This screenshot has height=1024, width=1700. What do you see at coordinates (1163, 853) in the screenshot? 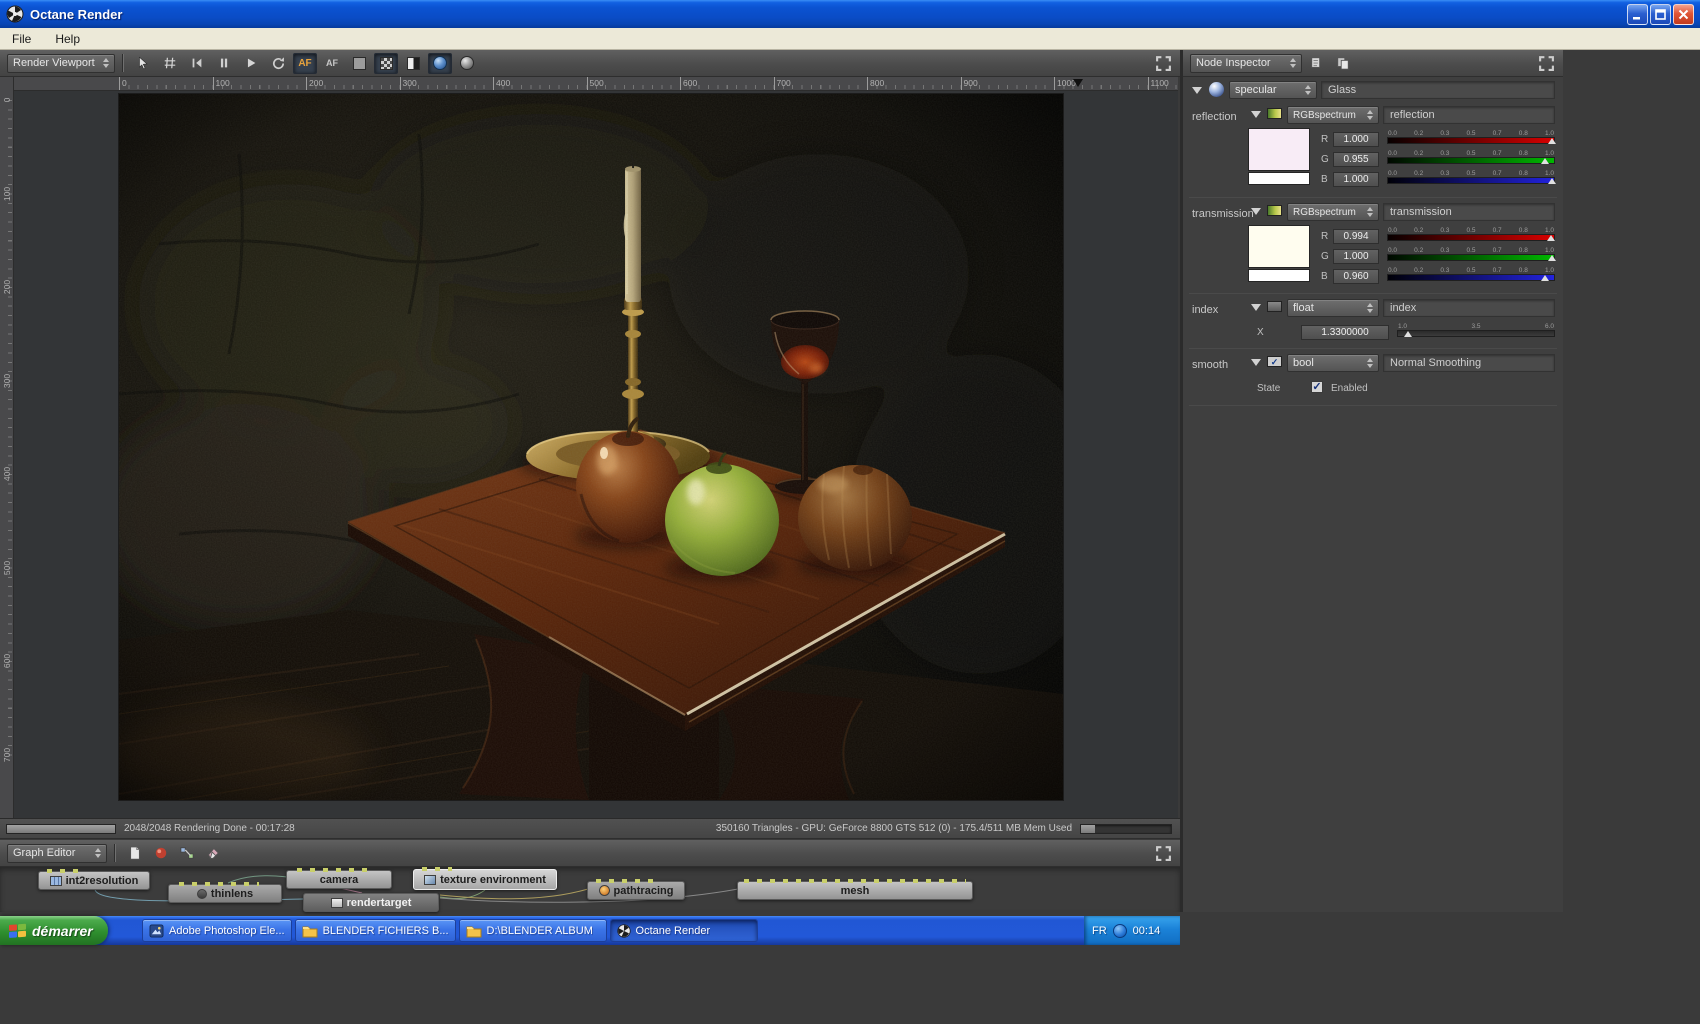
I see `graph-expand-button` at bounding box center [1163, 853].